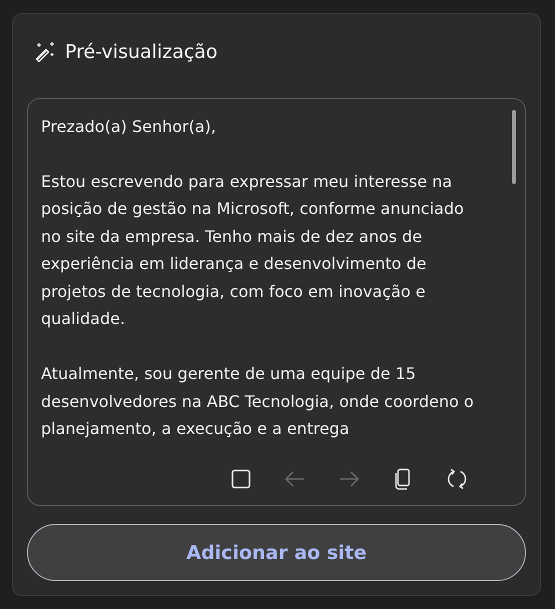 The width and height of the screenshot is (555, 609). What do you see at coordinates (45, 51) in the screenshot?
I see `magic-wand-icon` at bounding box center [45, 51].